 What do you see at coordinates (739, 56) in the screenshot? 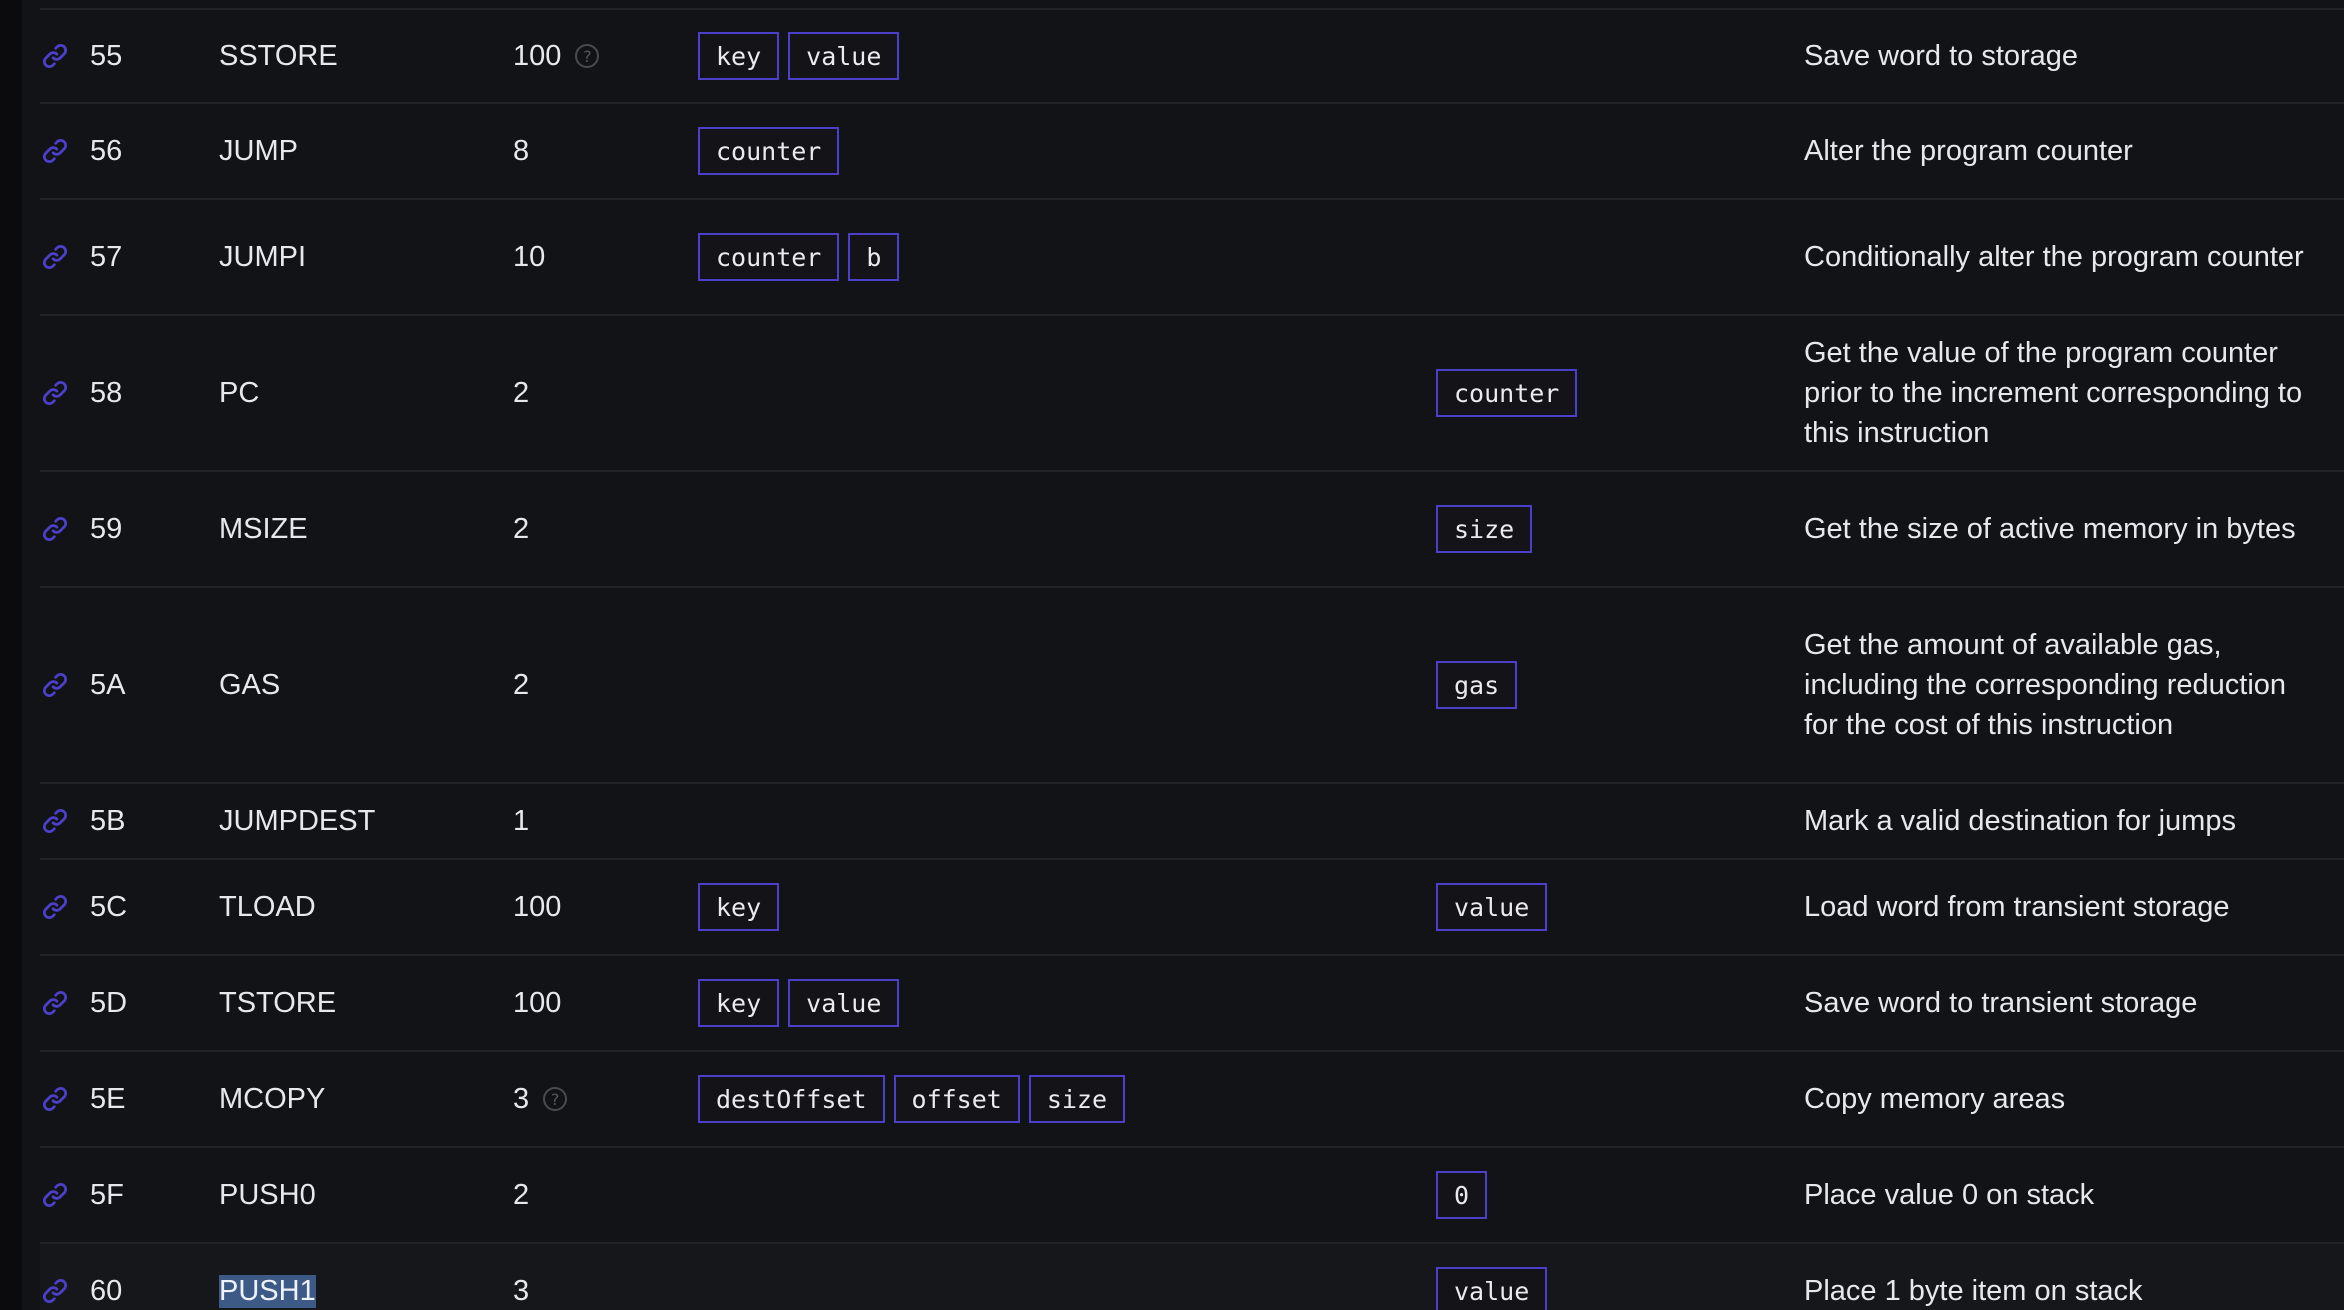
I see `stack-input-chip: key` at bounding box center [739, 56].